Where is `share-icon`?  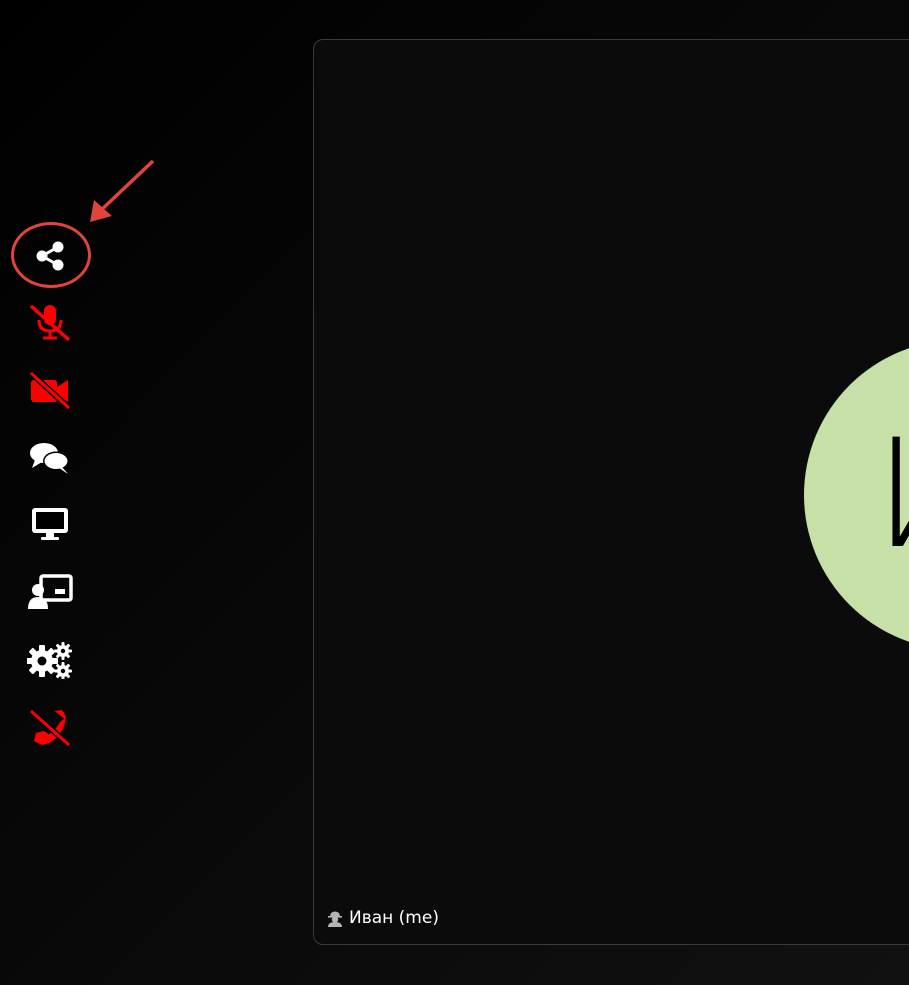
share-icon is located at coordinates (50, 256).